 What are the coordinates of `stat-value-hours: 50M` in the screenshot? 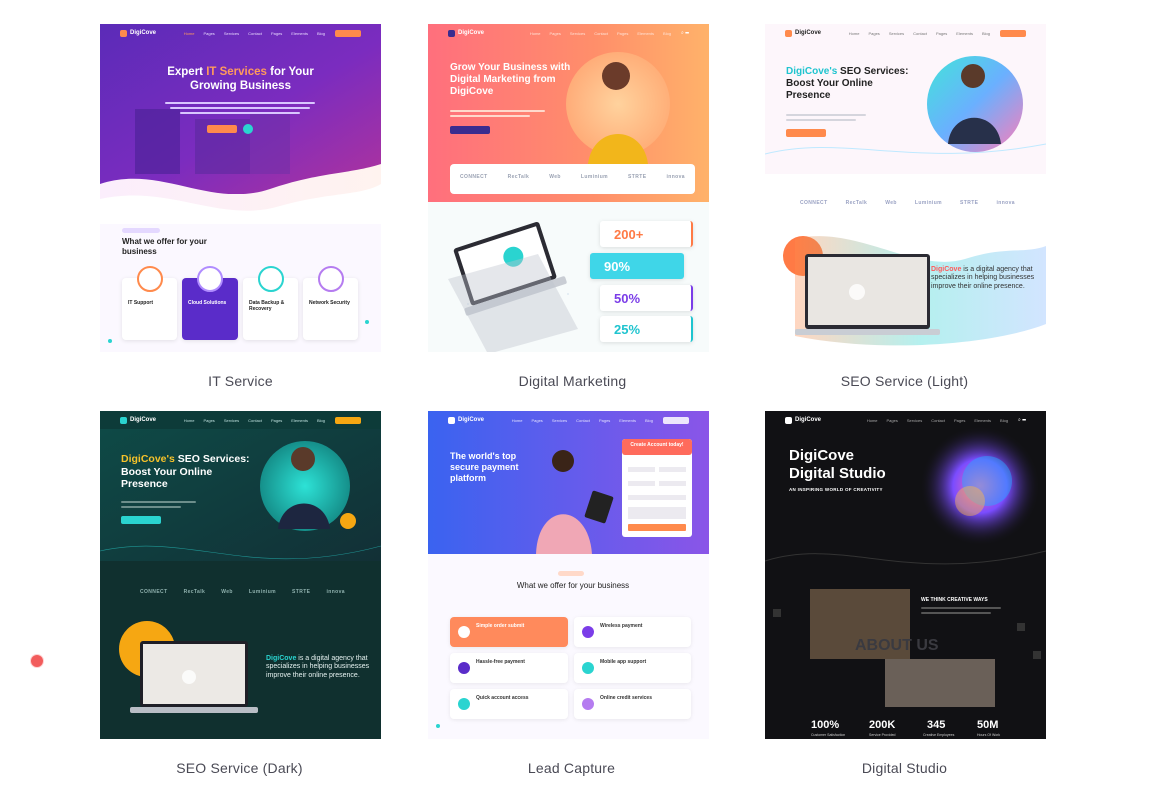 It's located at (988, 725).